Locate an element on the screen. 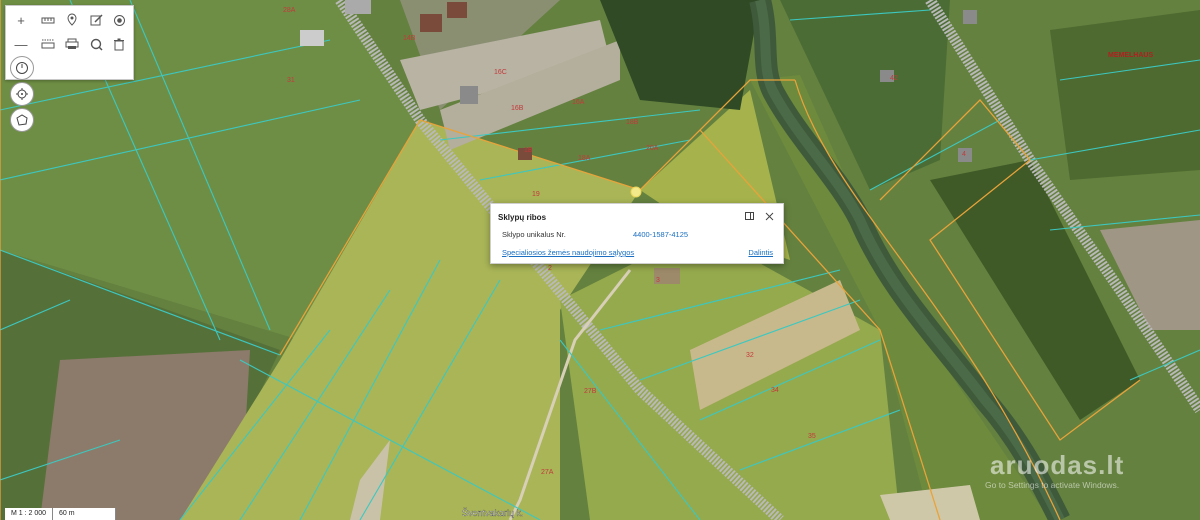 The image size is (1200, 520). share-link: Dalintis is located at coordinates (760, 252).